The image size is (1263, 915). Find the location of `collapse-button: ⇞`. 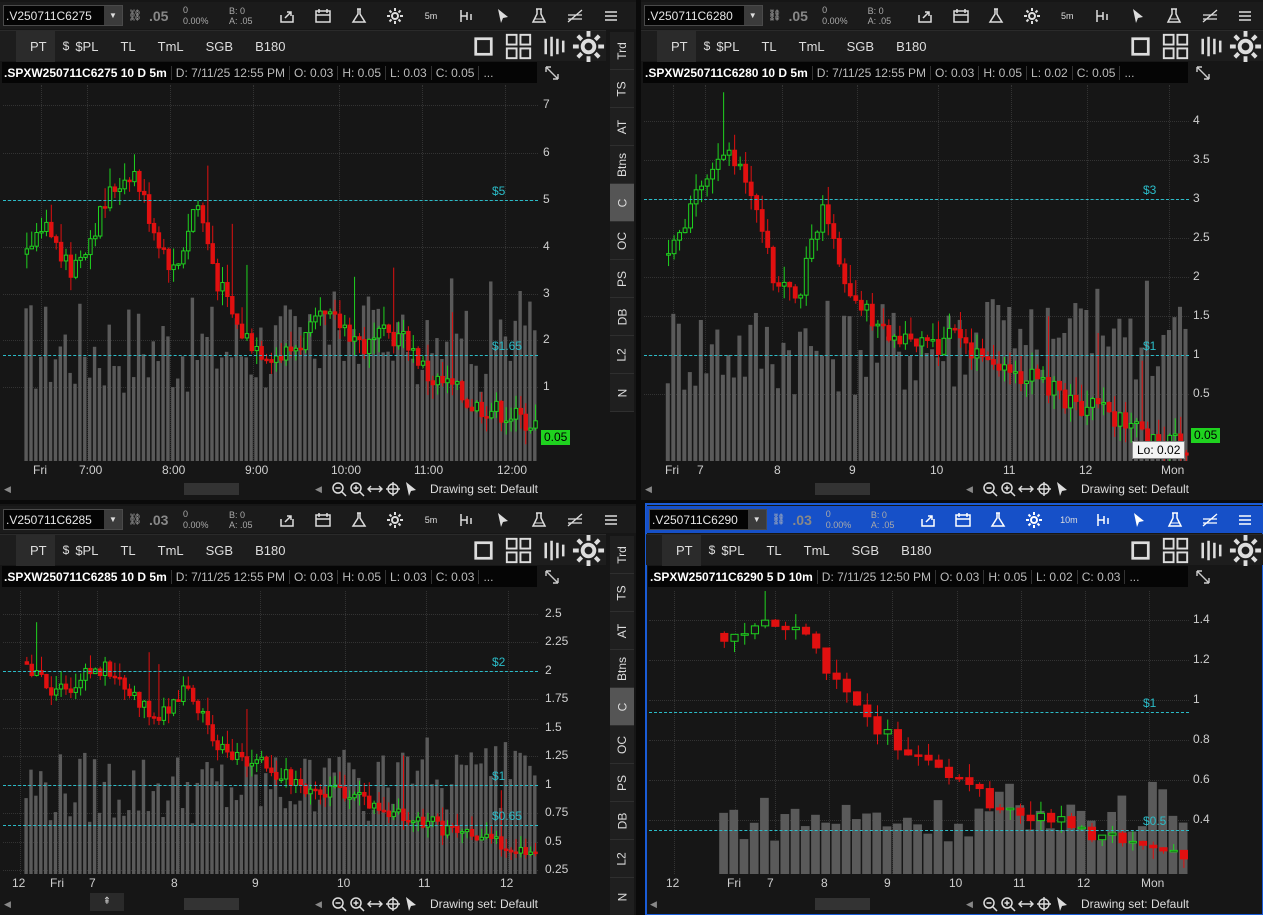

collapse-button: ⇞ is located at coordinates (107, 902).